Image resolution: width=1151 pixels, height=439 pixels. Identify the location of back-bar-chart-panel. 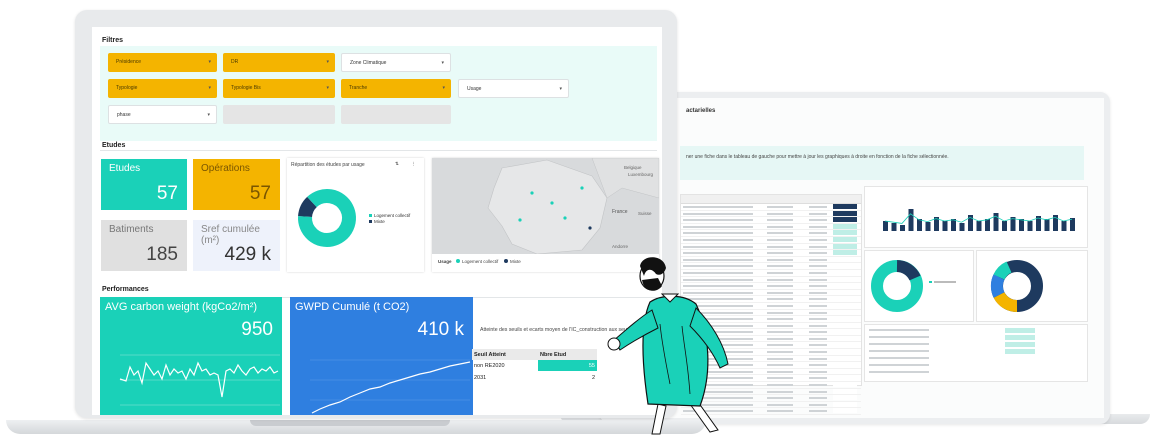
(976, 217).